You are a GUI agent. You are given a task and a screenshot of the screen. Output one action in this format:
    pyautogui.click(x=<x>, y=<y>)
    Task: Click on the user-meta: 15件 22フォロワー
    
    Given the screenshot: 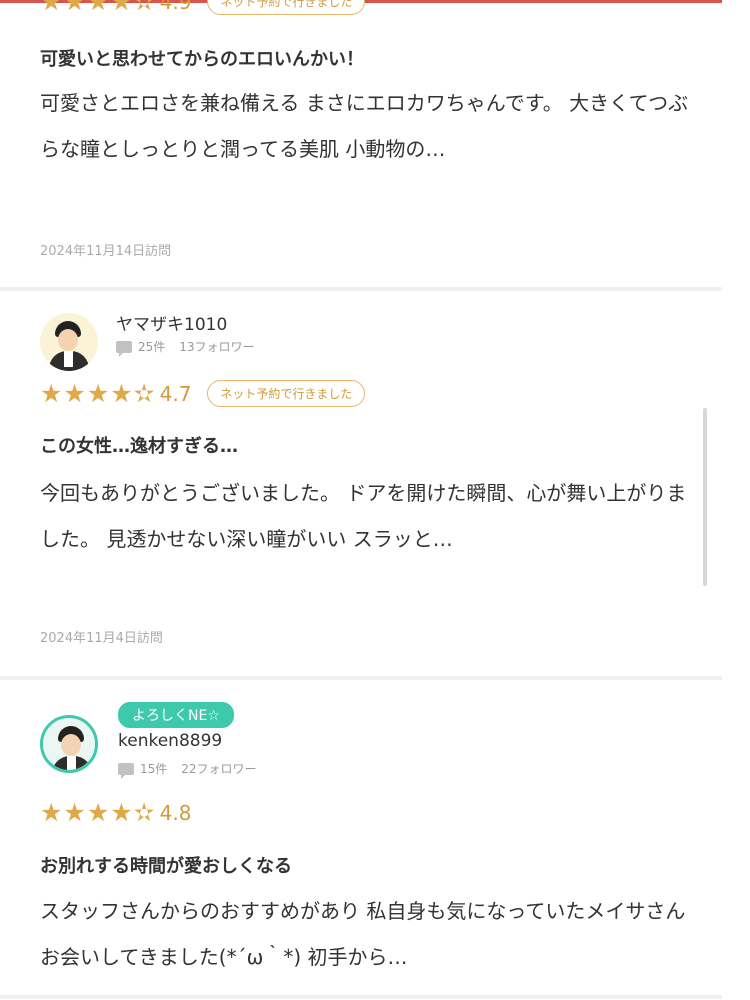 What is the action you would take?
    pyautogui.click(x=187, y=769)
    